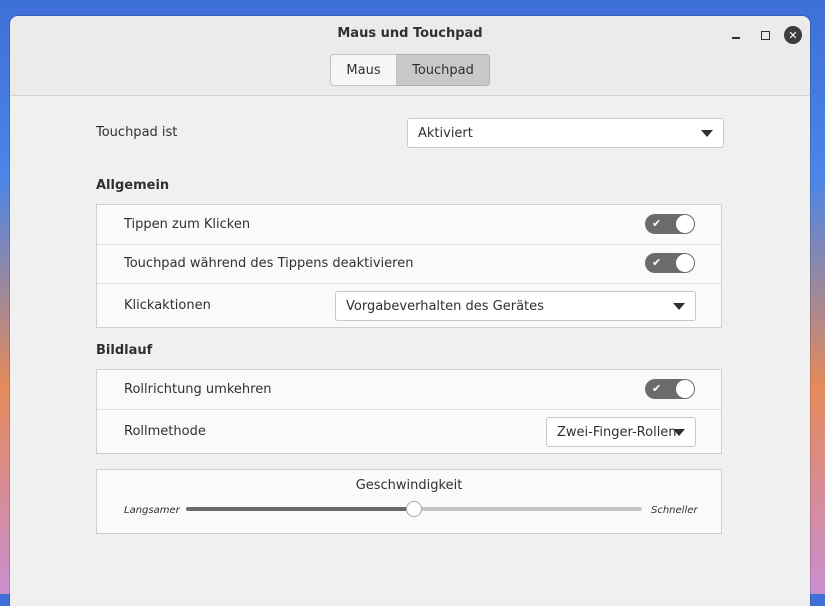 The image size is (825, 606). I want to click on close-button: ✕, so click(793, 35).